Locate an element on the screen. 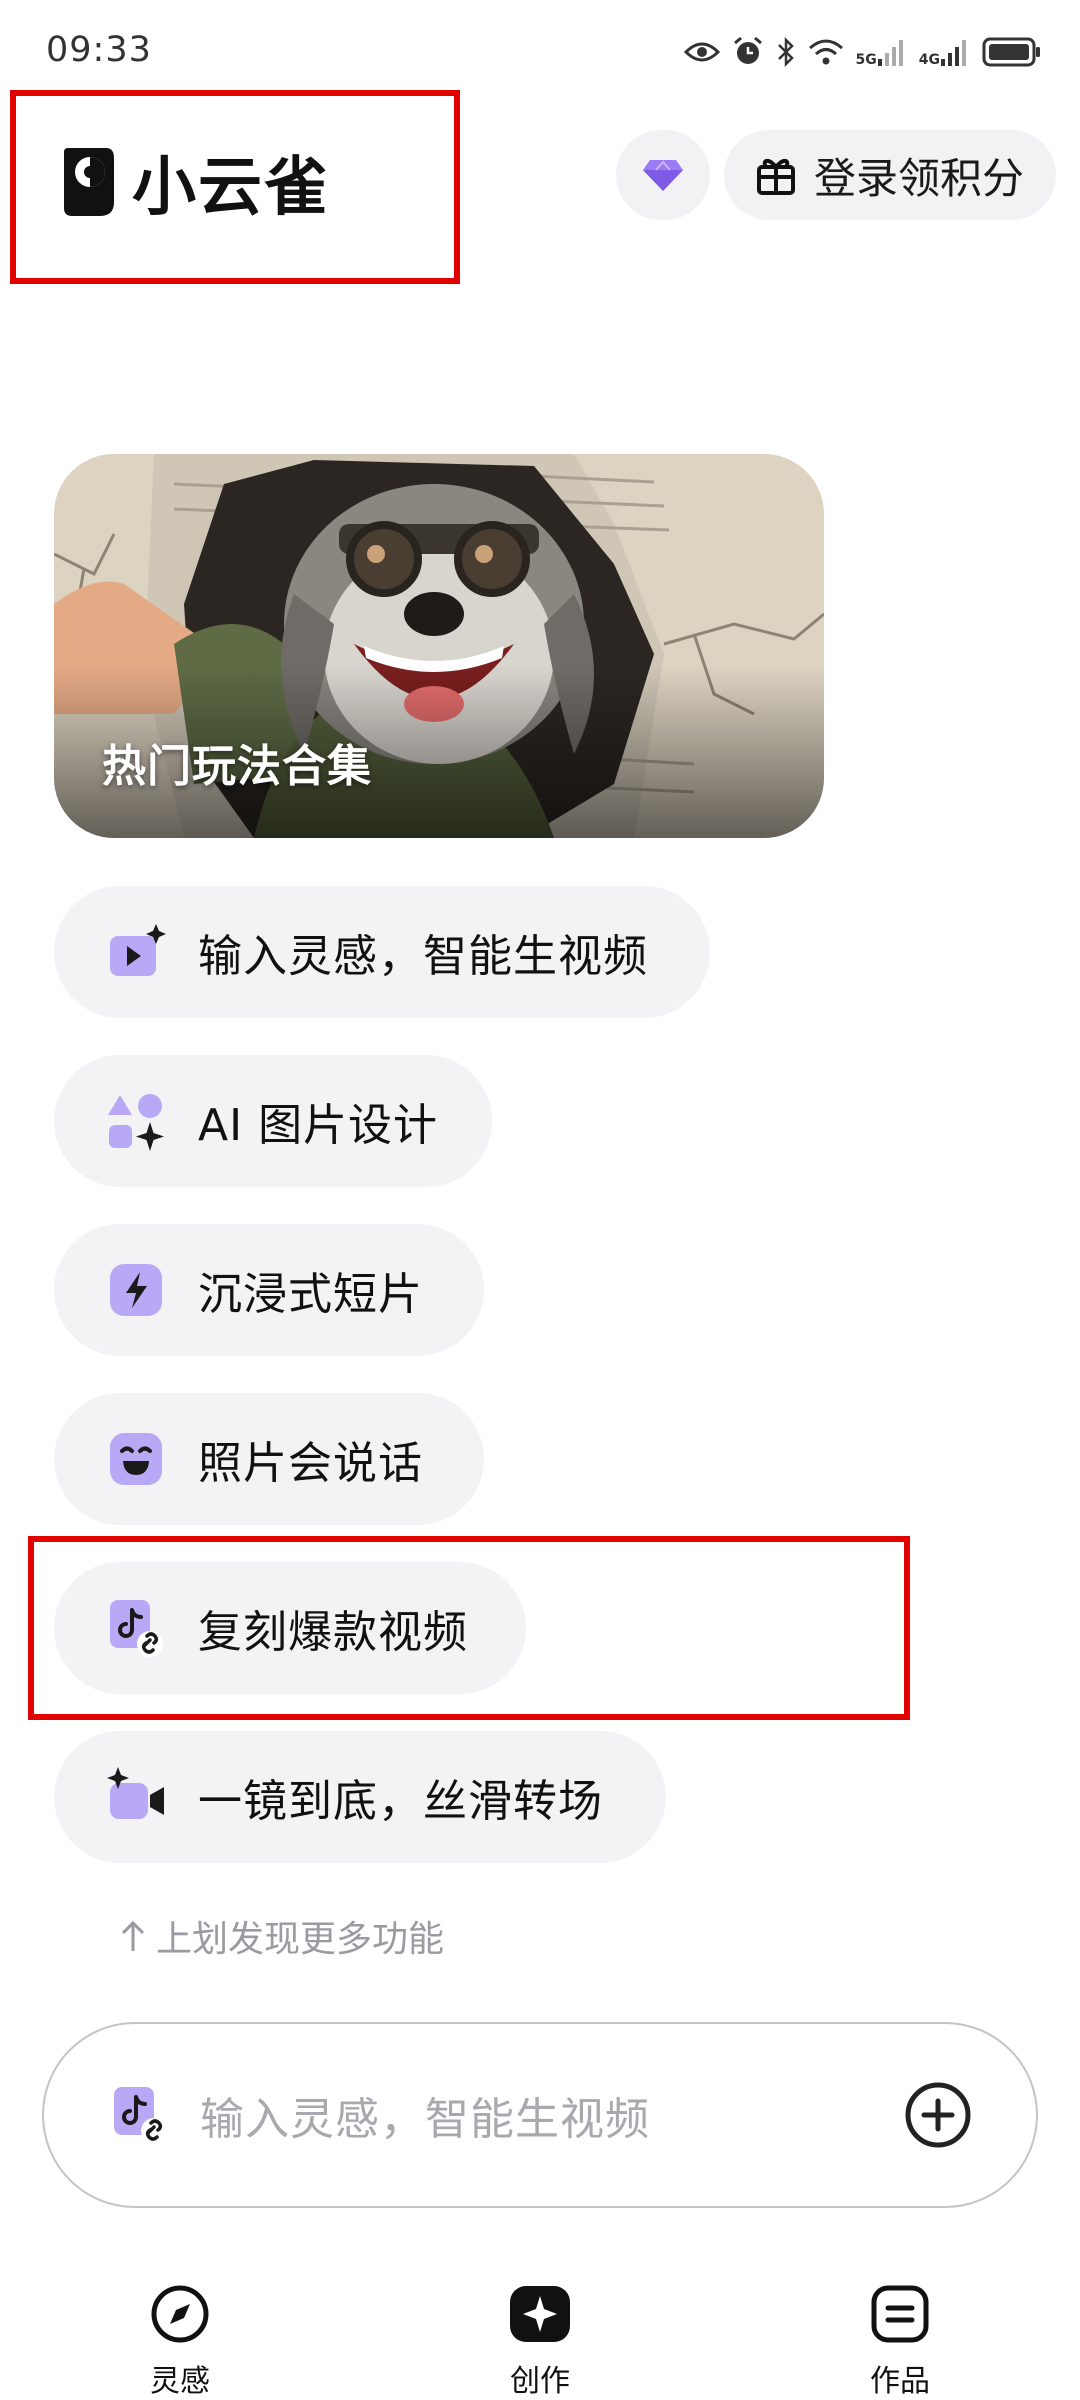 The height and width of the screenshot is (2400, 1080). login-label: 登录领积分 is located at coordinates (919, 178).